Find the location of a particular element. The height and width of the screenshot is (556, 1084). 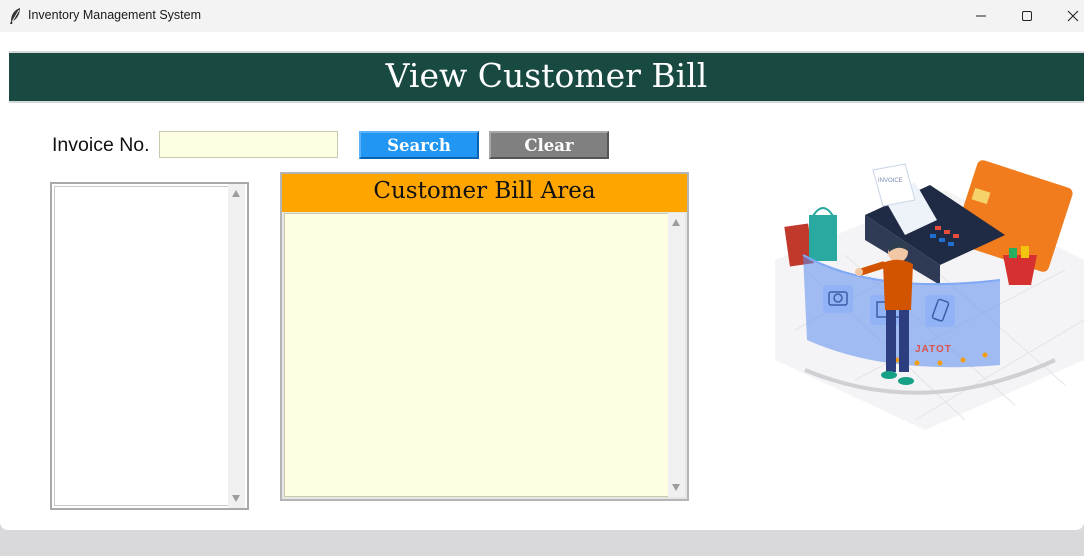

sign-text: JATOT is located at coordinates (933, 349).